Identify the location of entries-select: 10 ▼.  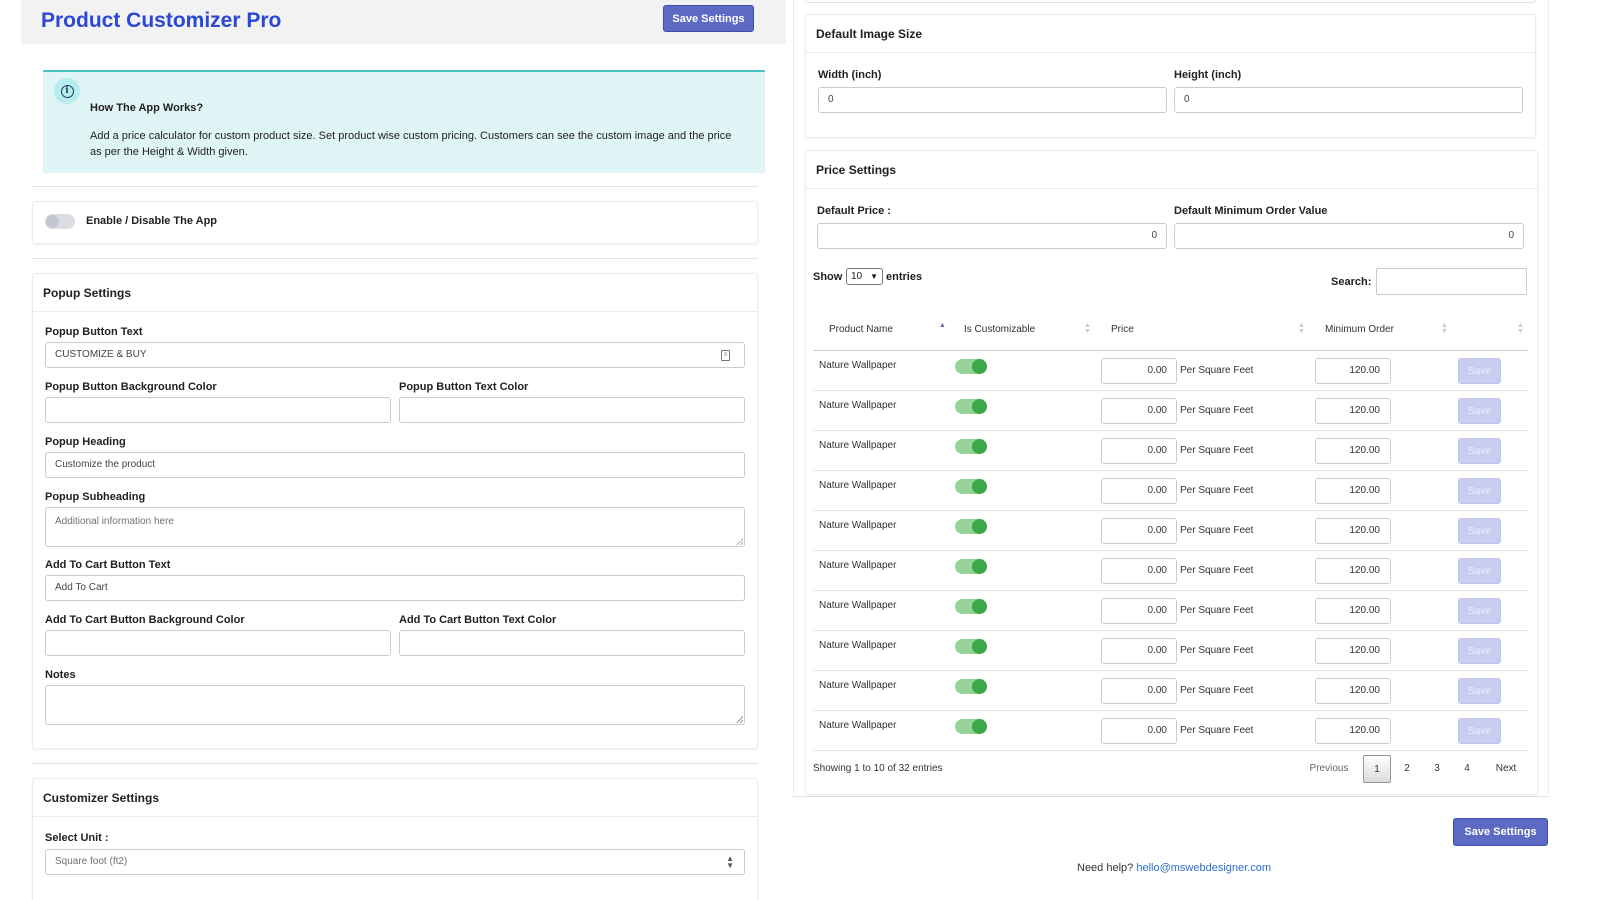
(864, 276).